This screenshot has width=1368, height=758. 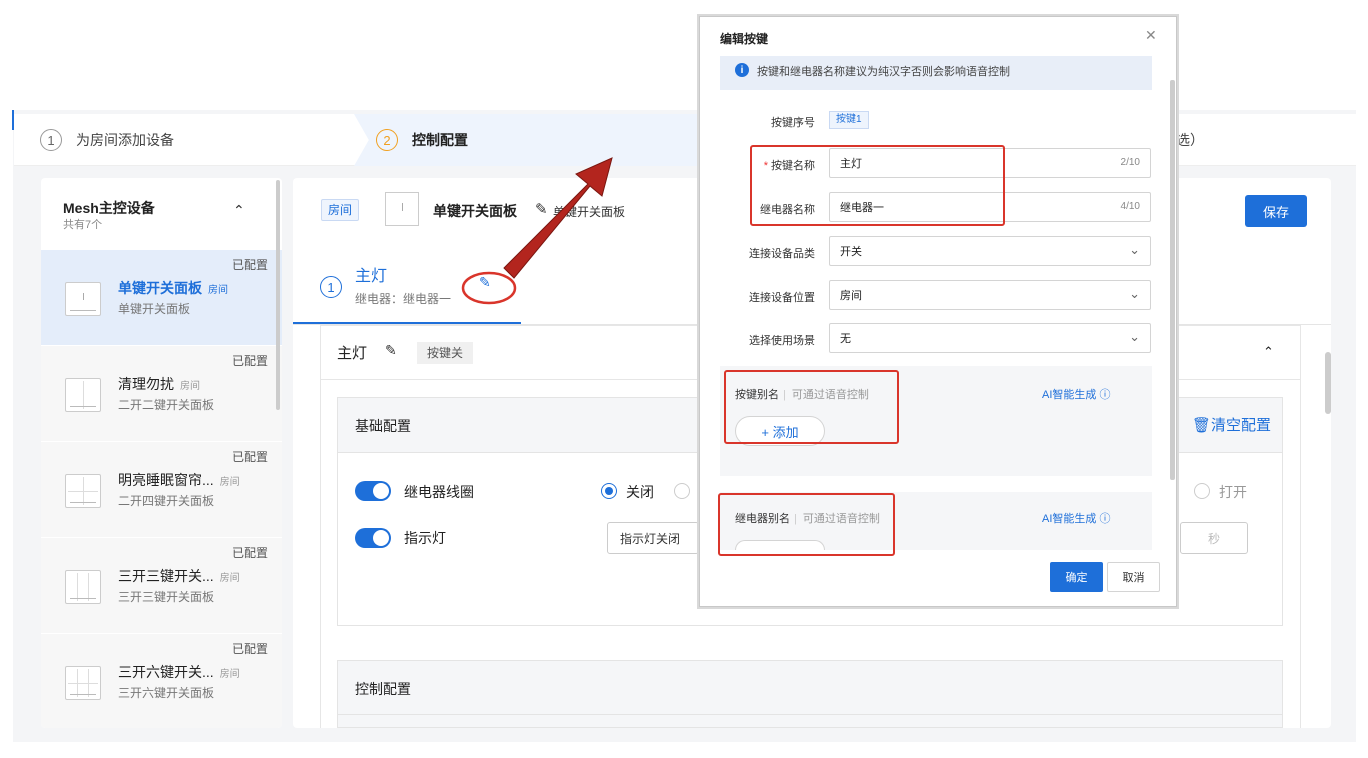 I want to click on relay-coil-toggle, so click(x=373, y=491).